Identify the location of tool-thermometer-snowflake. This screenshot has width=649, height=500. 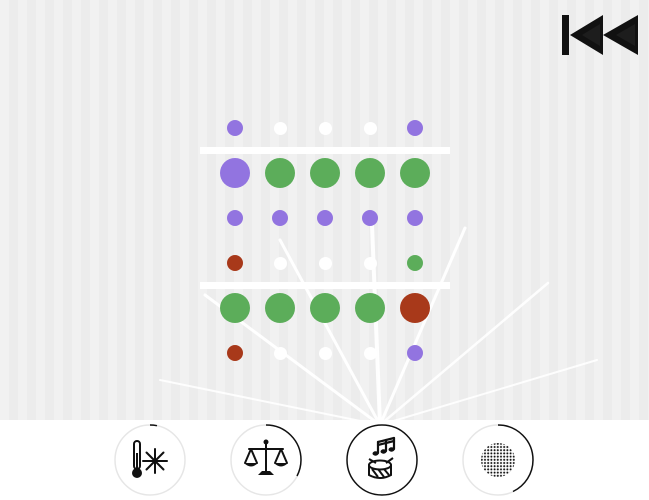
(150, 460).